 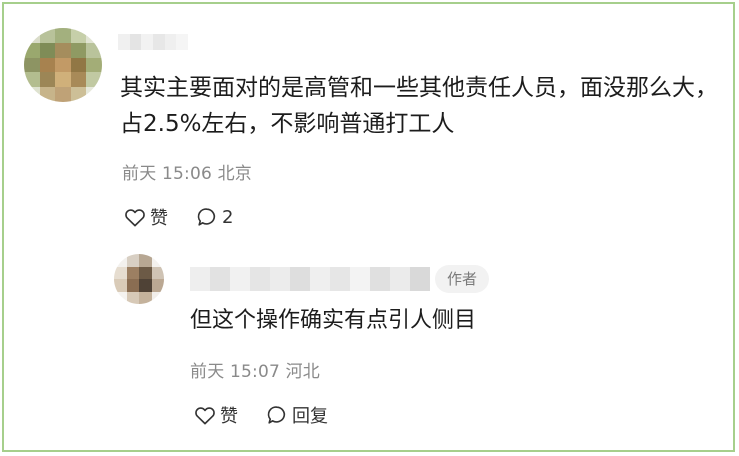 I want to click on reply-meta: 前天 15:07 河北, so click(x=255, y=369).